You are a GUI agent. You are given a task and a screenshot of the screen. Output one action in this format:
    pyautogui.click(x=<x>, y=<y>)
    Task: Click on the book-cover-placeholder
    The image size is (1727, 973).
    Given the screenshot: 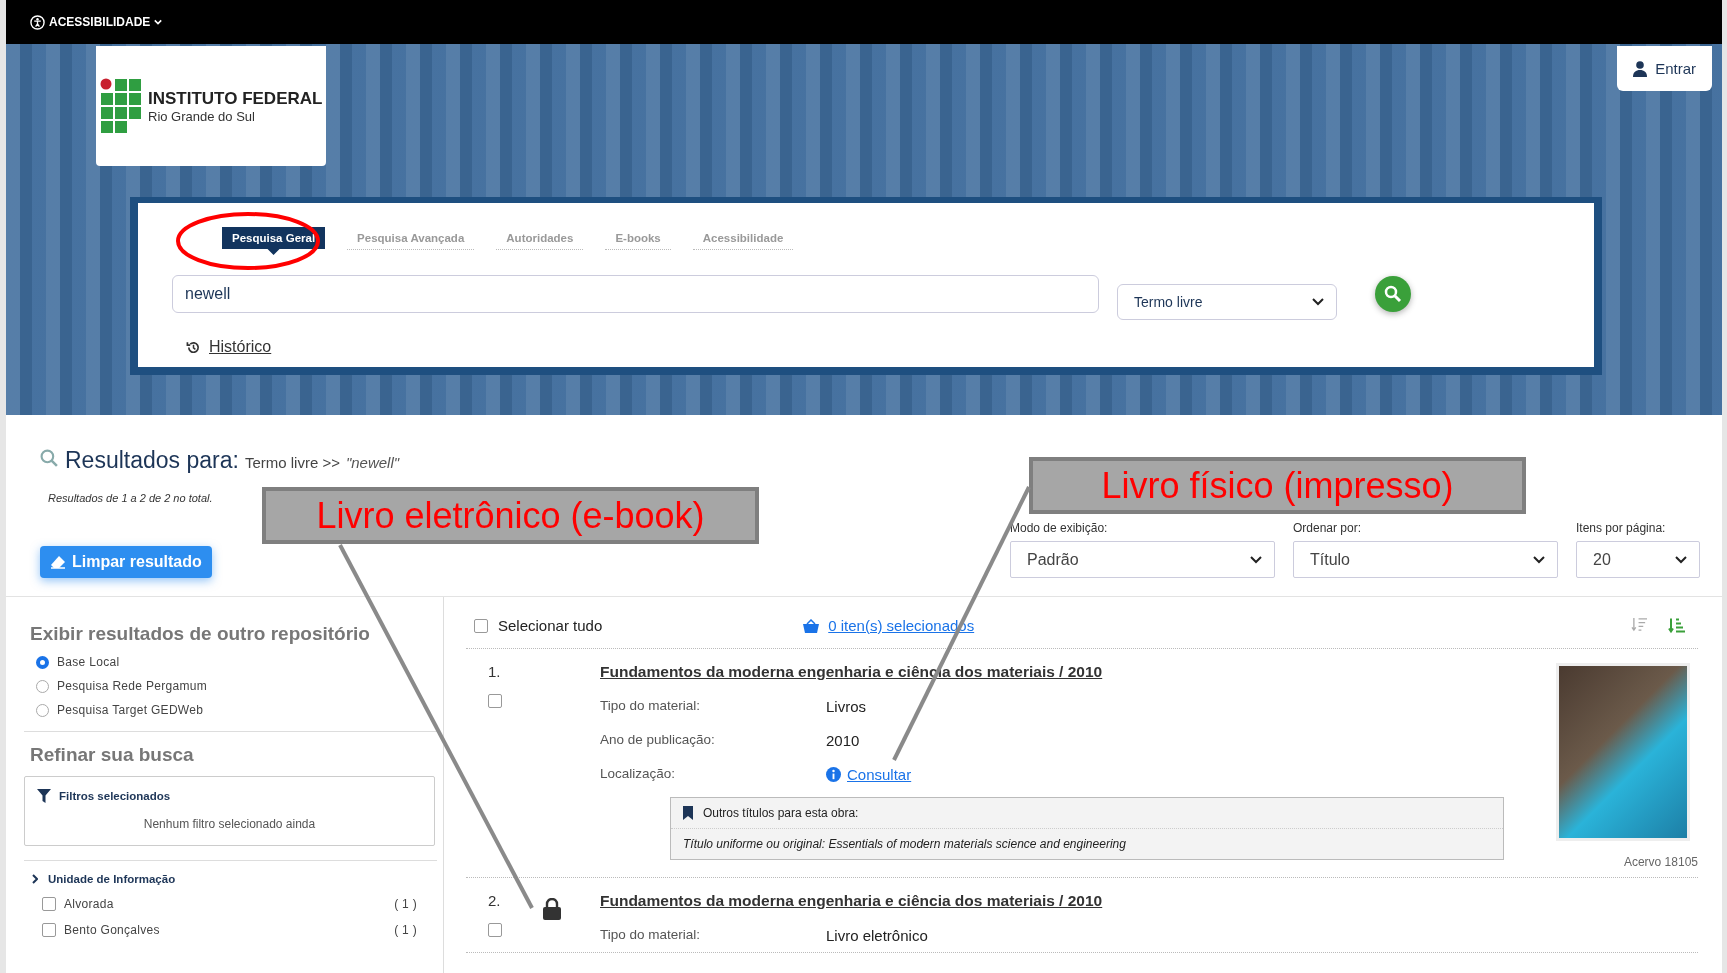 What is the action you would take?
    pyautogui.click(x=1623, y=752)
    